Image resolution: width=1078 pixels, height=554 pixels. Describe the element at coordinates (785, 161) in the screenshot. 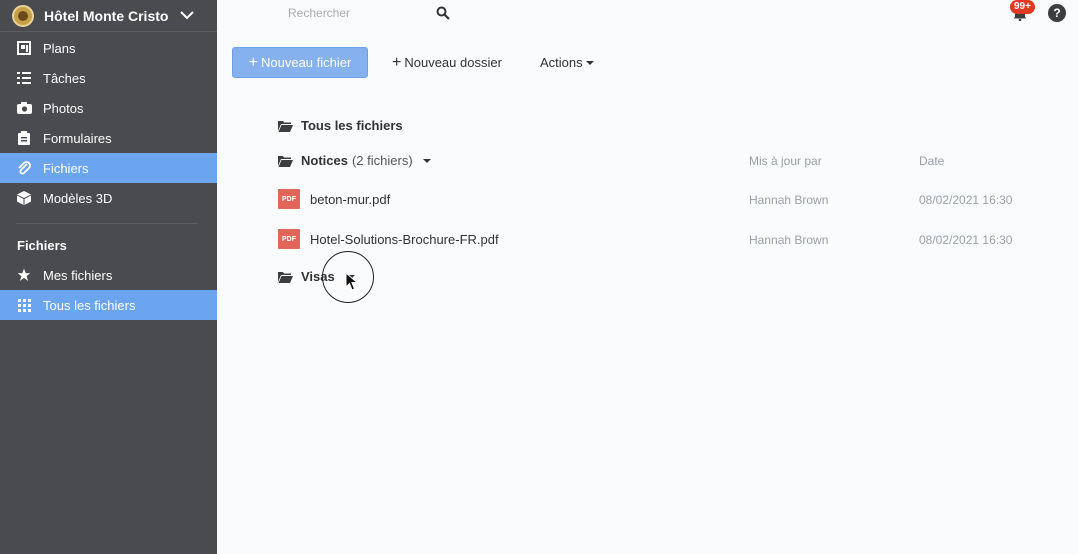

I see `column-header-updated-by: Mis à jour par` at that location.